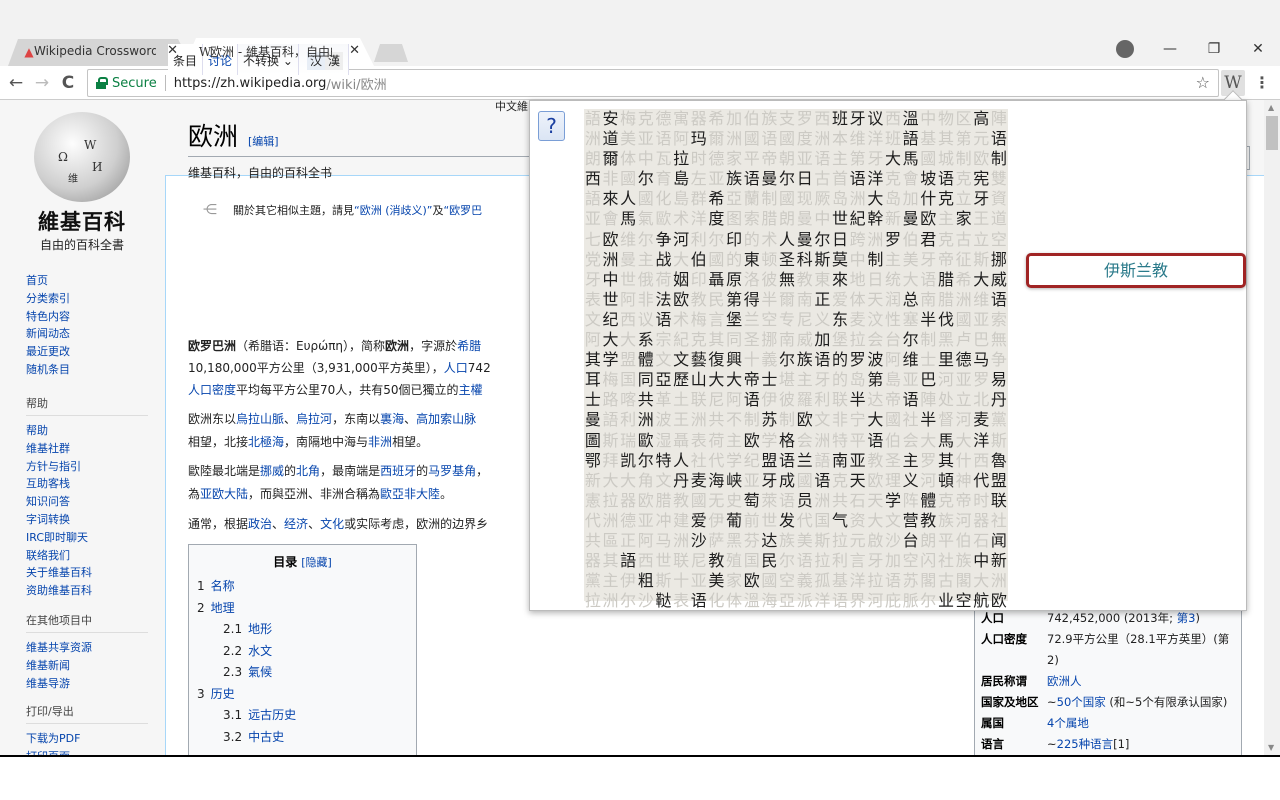 The height and width of the screenshot is (800, 1280). What do you see at coordinates (699, 159) in the screenshot?
I see `grid-cell: 时` at bounding box center [699, 159].